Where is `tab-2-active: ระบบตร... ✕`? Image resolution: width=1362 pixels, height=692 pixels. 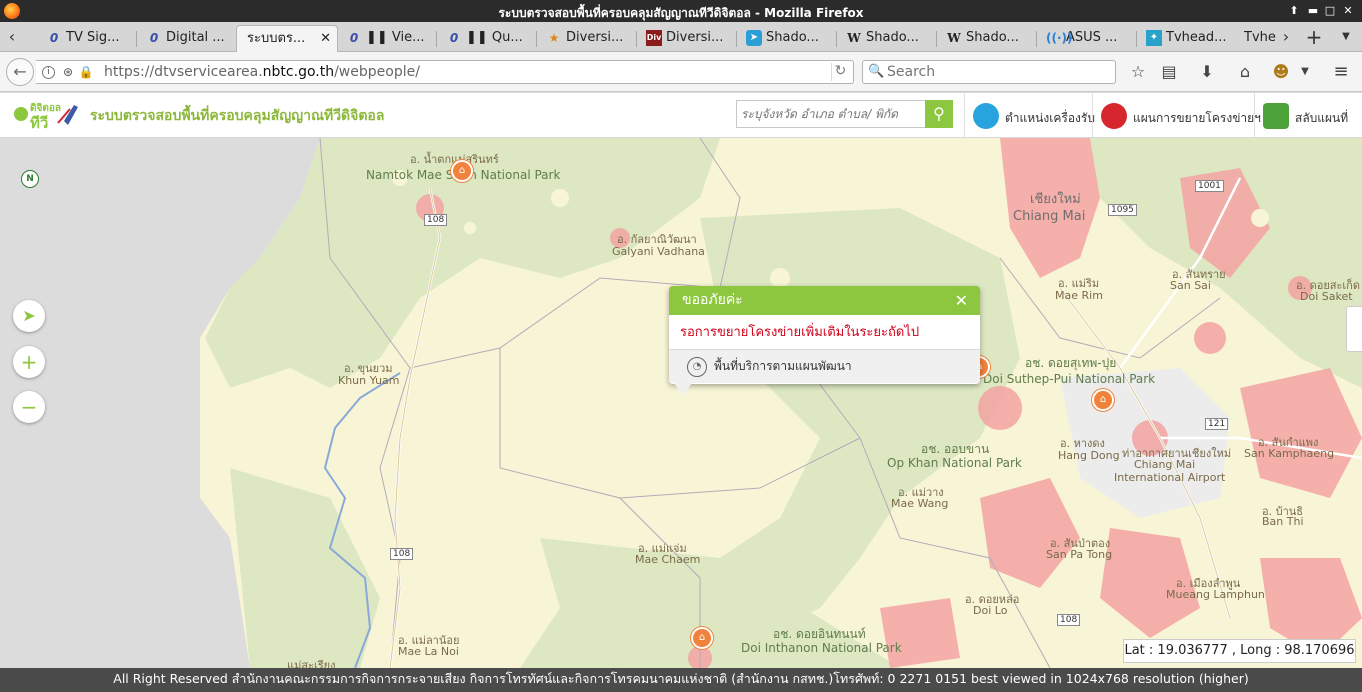 tab-2-active: ระบบตร... ✕ is located at coordinates (287, 38).